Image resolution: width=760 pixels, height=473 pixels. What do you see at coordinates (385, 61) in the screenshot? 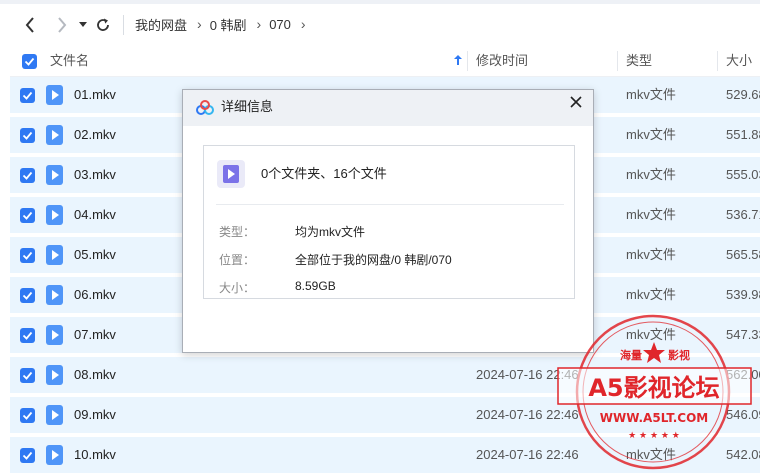
I see `table-header: 文件名 修改时间 类型 大小` at bounding box center [385, 61].